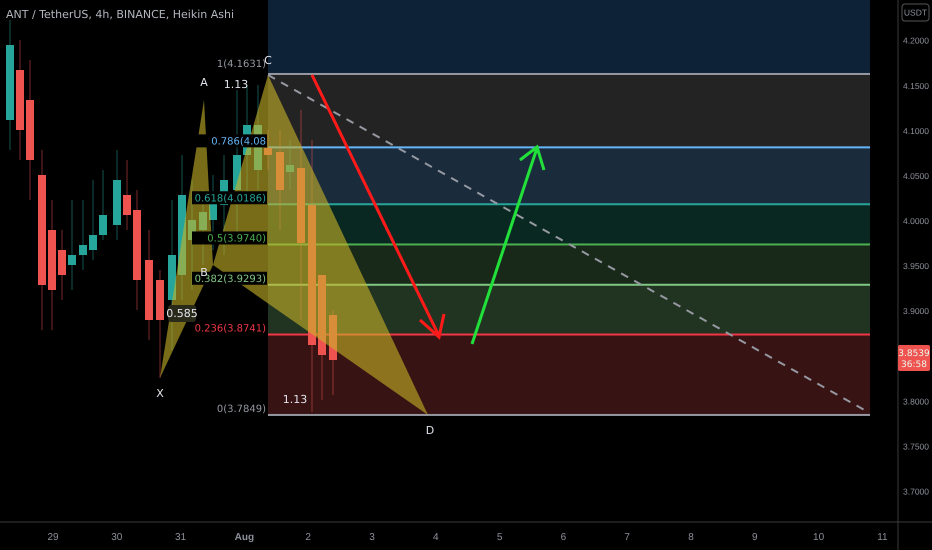 Image resolution: width=932 pixels, height=550 pixels. What do you see at coordinates (916, 401) in the screenshot?
I see `price-axis-label: 3.8000` at bounding box center [916, 401].